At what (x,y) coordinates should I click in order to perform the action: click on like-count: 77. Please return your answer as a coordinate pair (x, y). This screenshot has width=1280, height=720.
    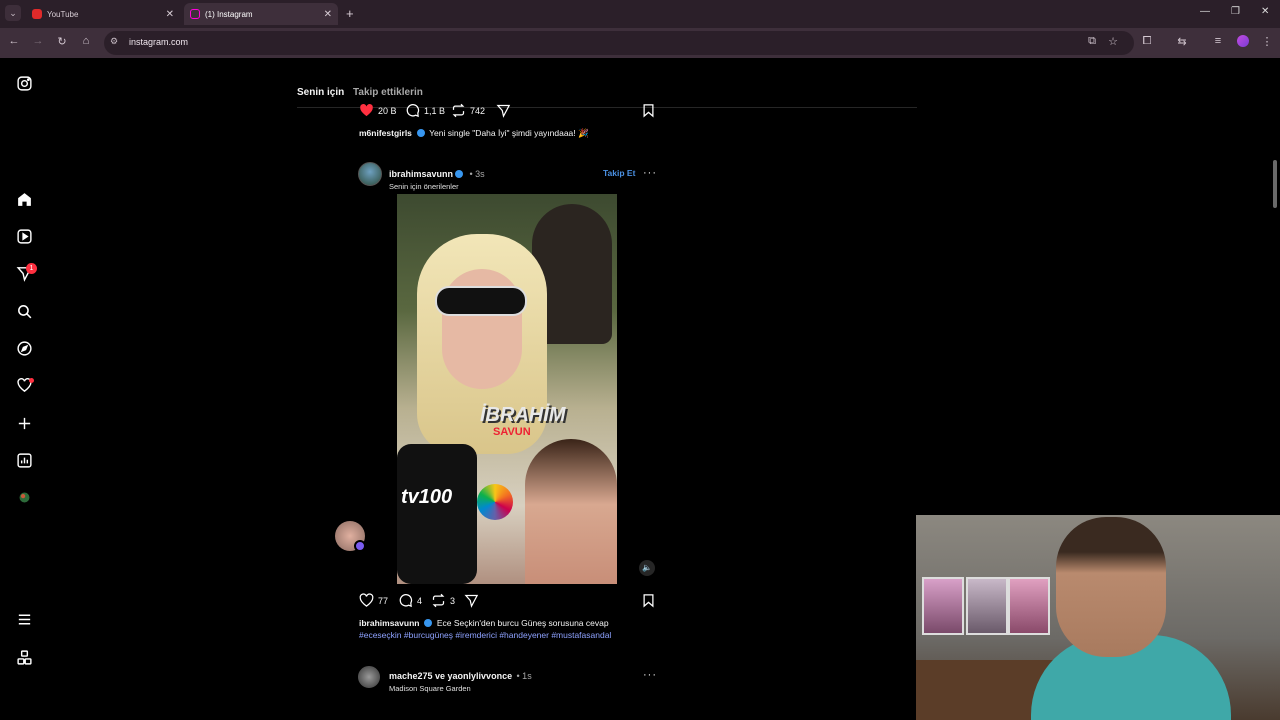
    Looking at the image, I should click on (383, 600).